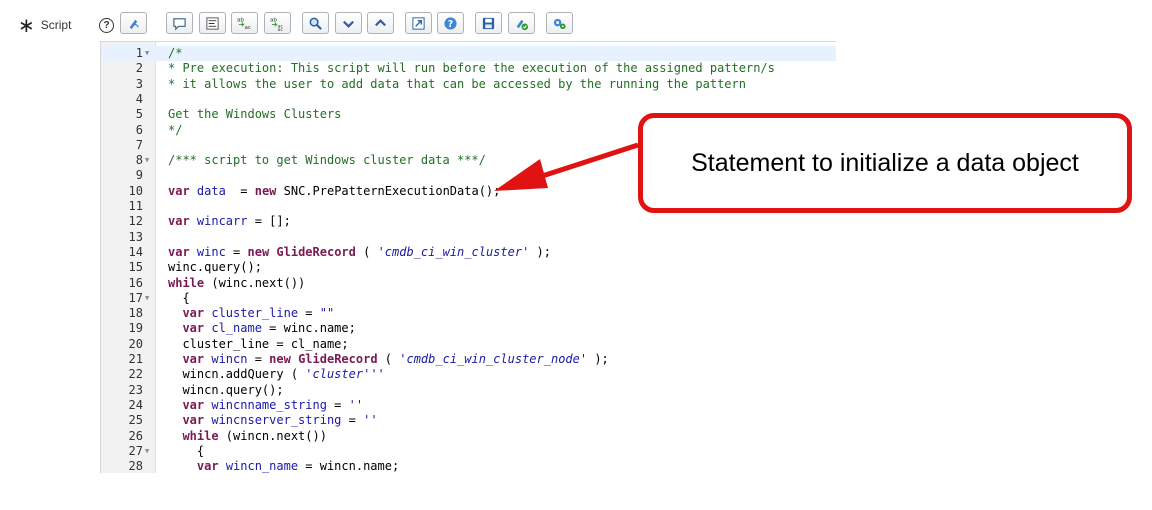  What do you see at coordinates (468, 298) in the screenshot?
I see `code-line: 17 ▼ {` at bounding box center [468, 298].